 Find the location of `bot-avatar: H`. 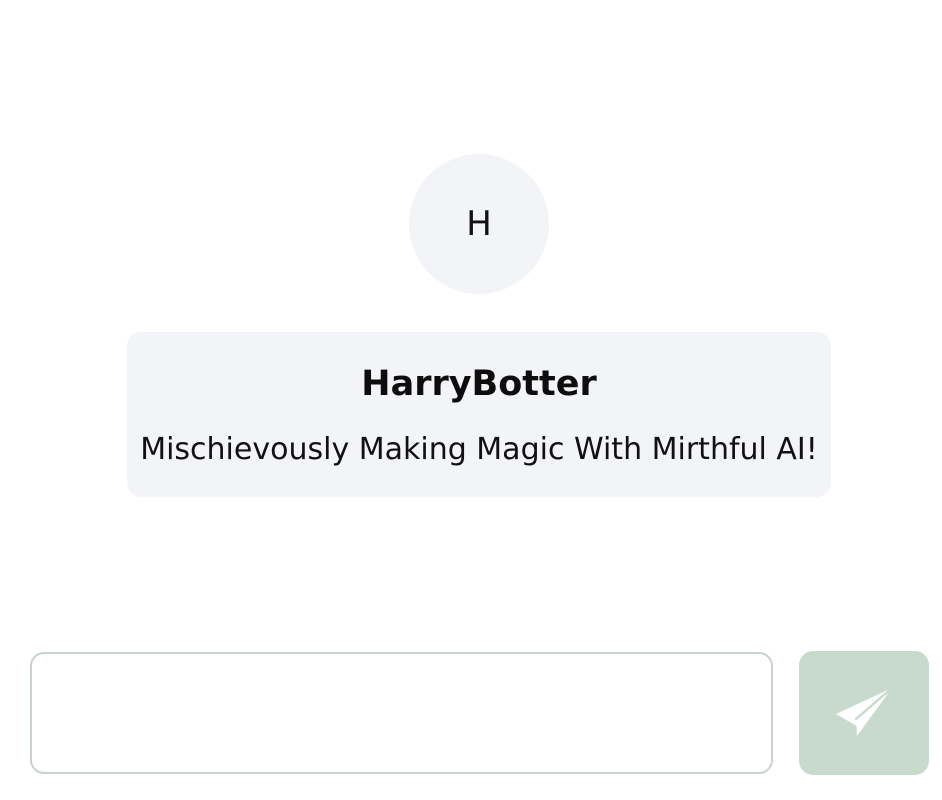

bot-avatar: H is located at coordinates (479, 224).